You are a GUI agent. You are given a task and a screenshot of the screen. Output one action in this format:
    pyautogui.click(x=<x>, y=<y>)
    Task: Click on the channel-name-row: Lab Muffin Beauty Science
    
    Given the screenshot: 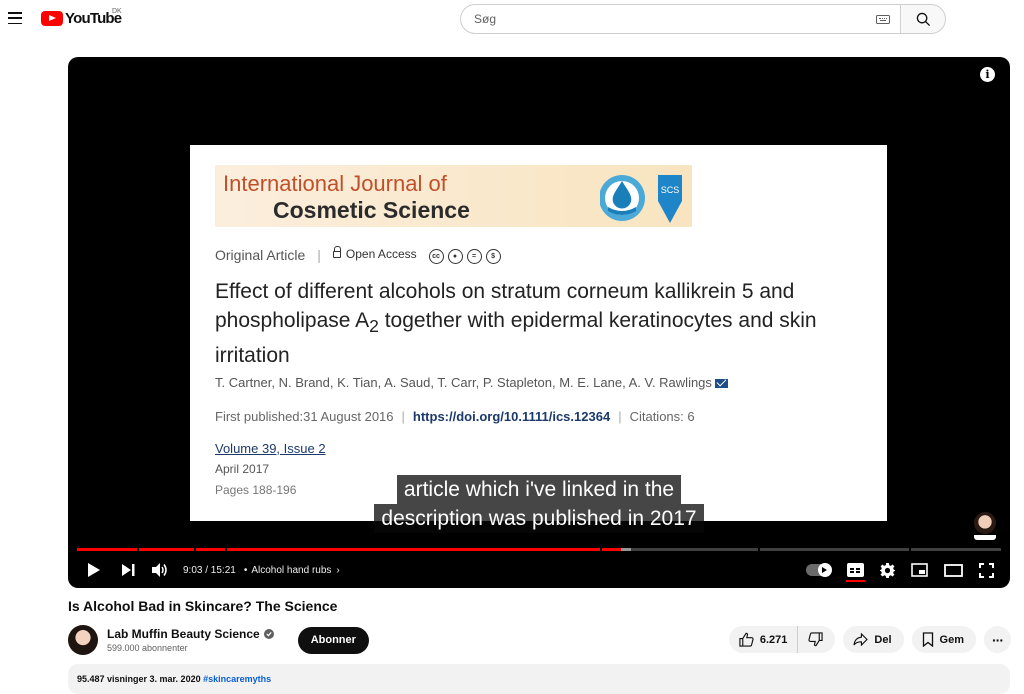 What is the action you would take?
    pyautogui.click(x=190, y=634)
    